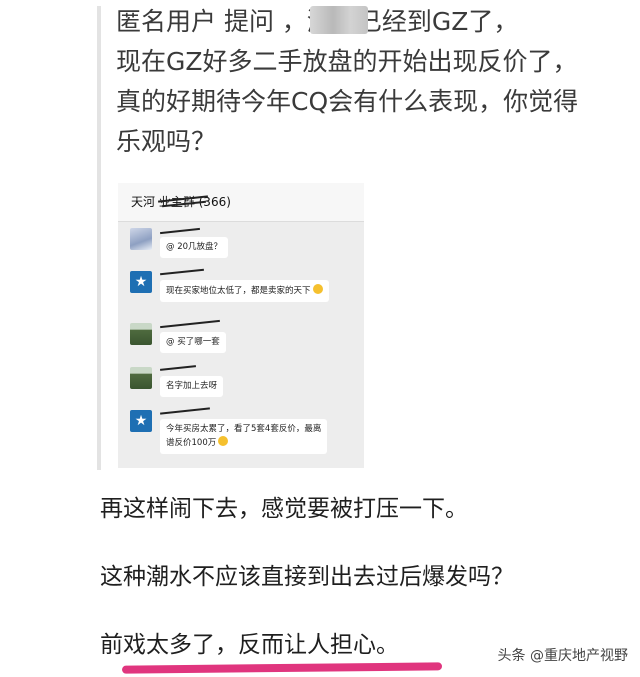  I want to click on chat-bubble: 现在买家地位太低了，都是卖家的天下, so click(244, 291).